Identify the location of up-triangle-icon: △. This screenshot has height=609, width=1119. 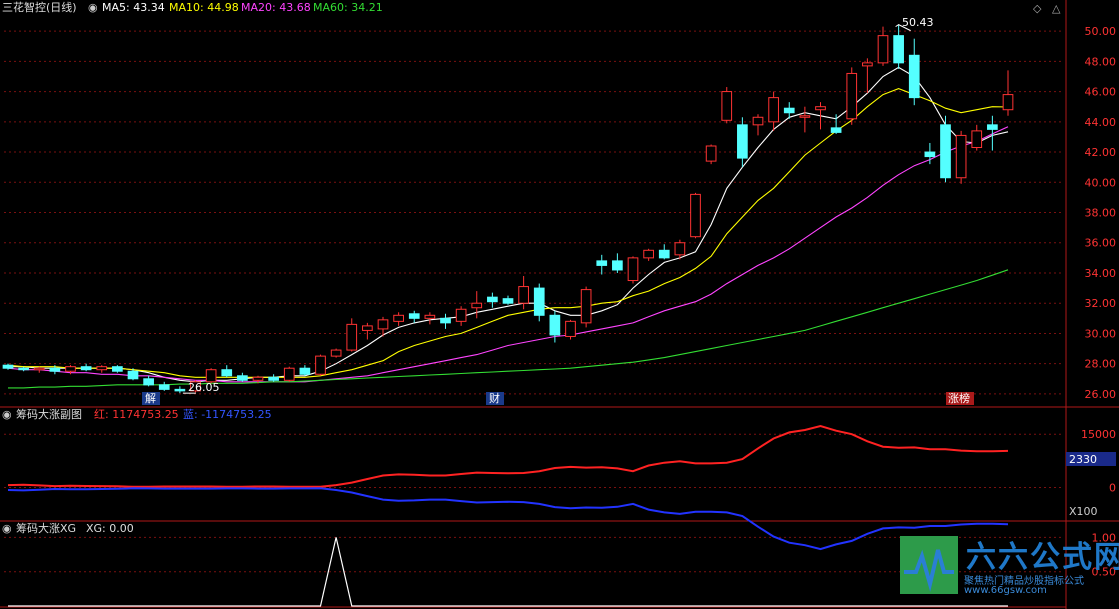
(1056, 8).